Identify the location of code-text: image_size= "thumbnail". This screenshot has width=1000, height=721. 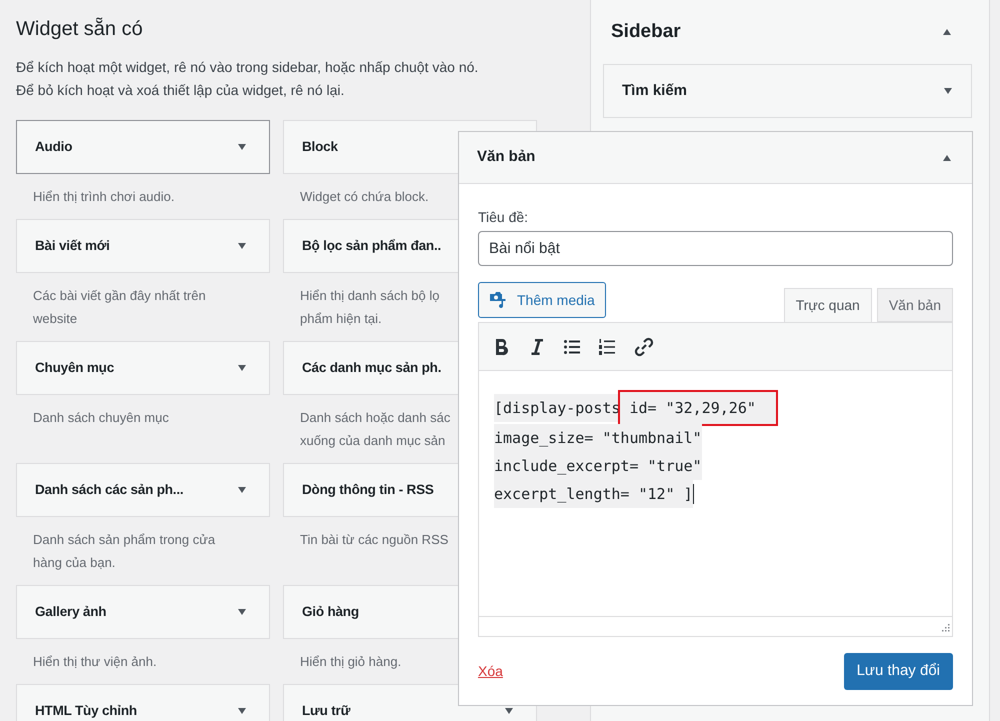
(598, 438).